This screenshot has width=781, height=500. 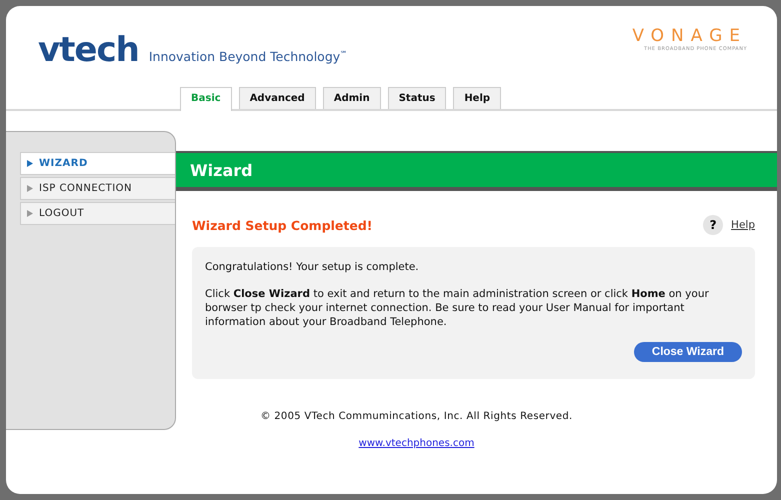 I want to click on sidebar-item: ISP CONNECTION, so click(x=97, y=188).